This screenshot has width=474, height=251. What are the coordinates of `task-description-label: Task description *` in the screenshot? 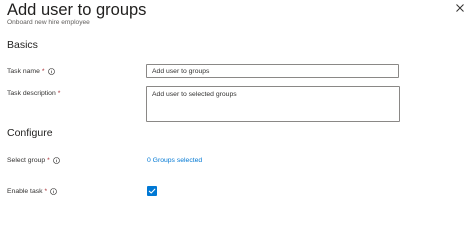 It's located at (33, 93).